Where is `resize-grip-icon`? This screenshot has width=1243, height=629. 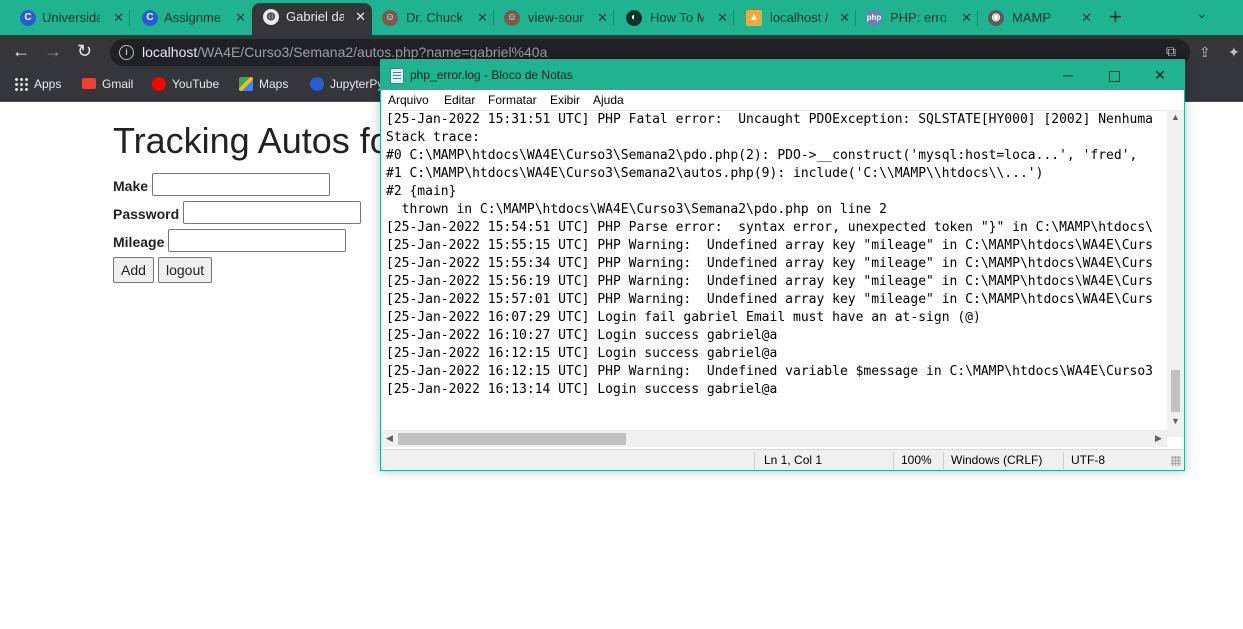 resize-grip-icon is located at coordinates (1176, 461).